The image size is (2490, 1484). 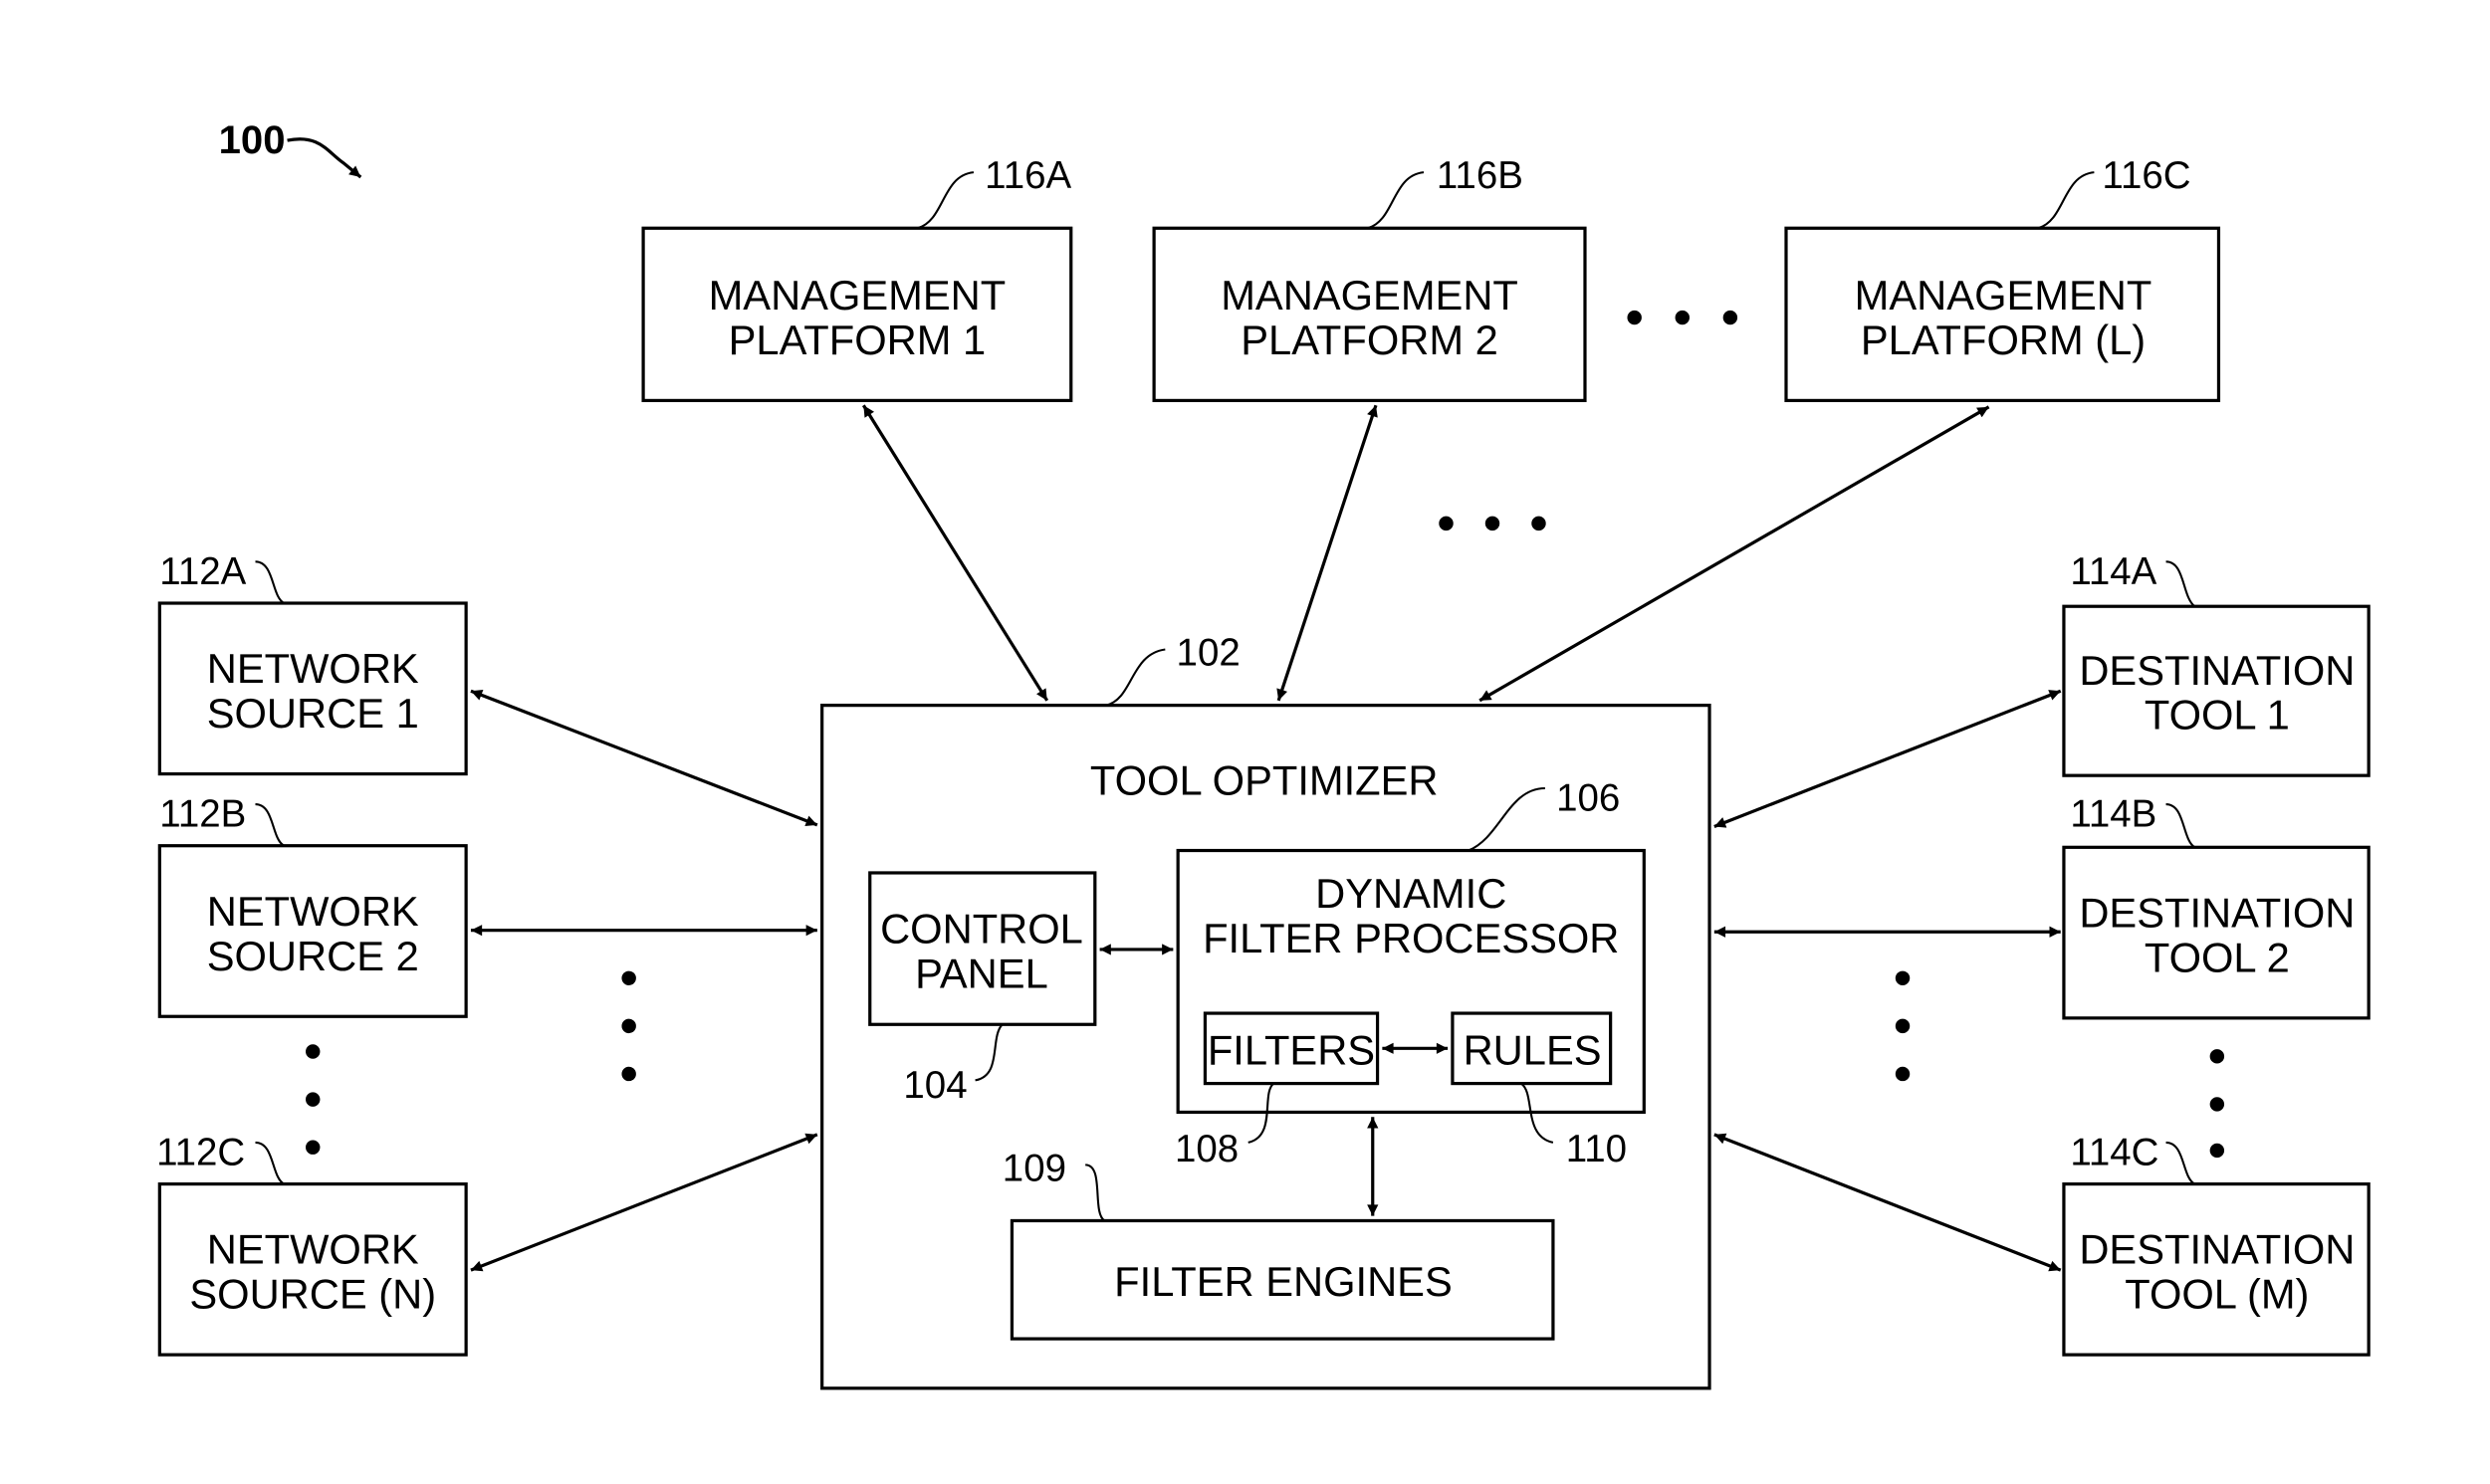 What do you see at coordinates (2217, 715) in the screenshot?
I see `destination-tool-1-line2: TOOL 1` at bounding box center [2217, 715].